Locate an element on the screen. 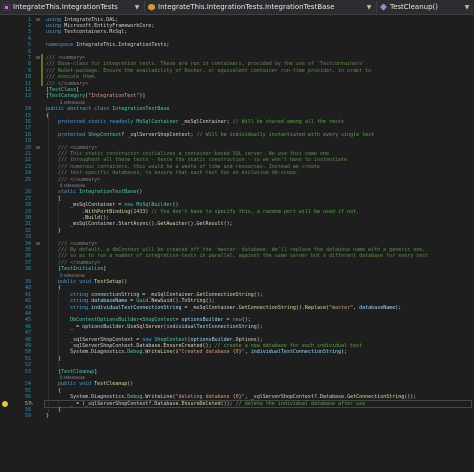 This screenshot has width=474, height=472. code-token: using is located at coordinates (55, 32).